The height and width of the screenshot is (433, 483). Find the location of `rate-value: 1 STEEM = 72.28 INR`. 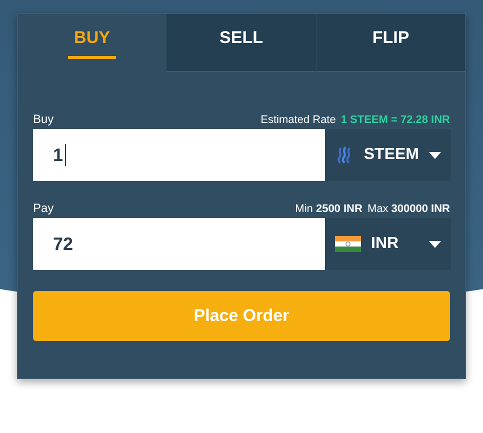

rate-value: 1 STEEM = 72.28 INR is located at coordinates (395, 120).